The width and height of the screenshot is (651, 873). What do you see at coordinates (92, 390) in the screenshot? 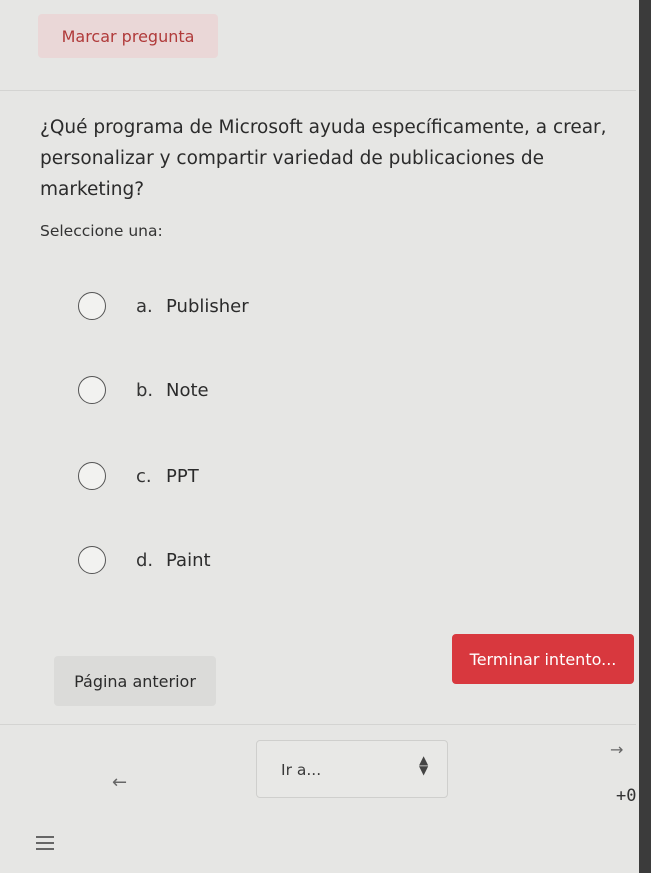
I see `radio-b` at bounding box center [92, 390].